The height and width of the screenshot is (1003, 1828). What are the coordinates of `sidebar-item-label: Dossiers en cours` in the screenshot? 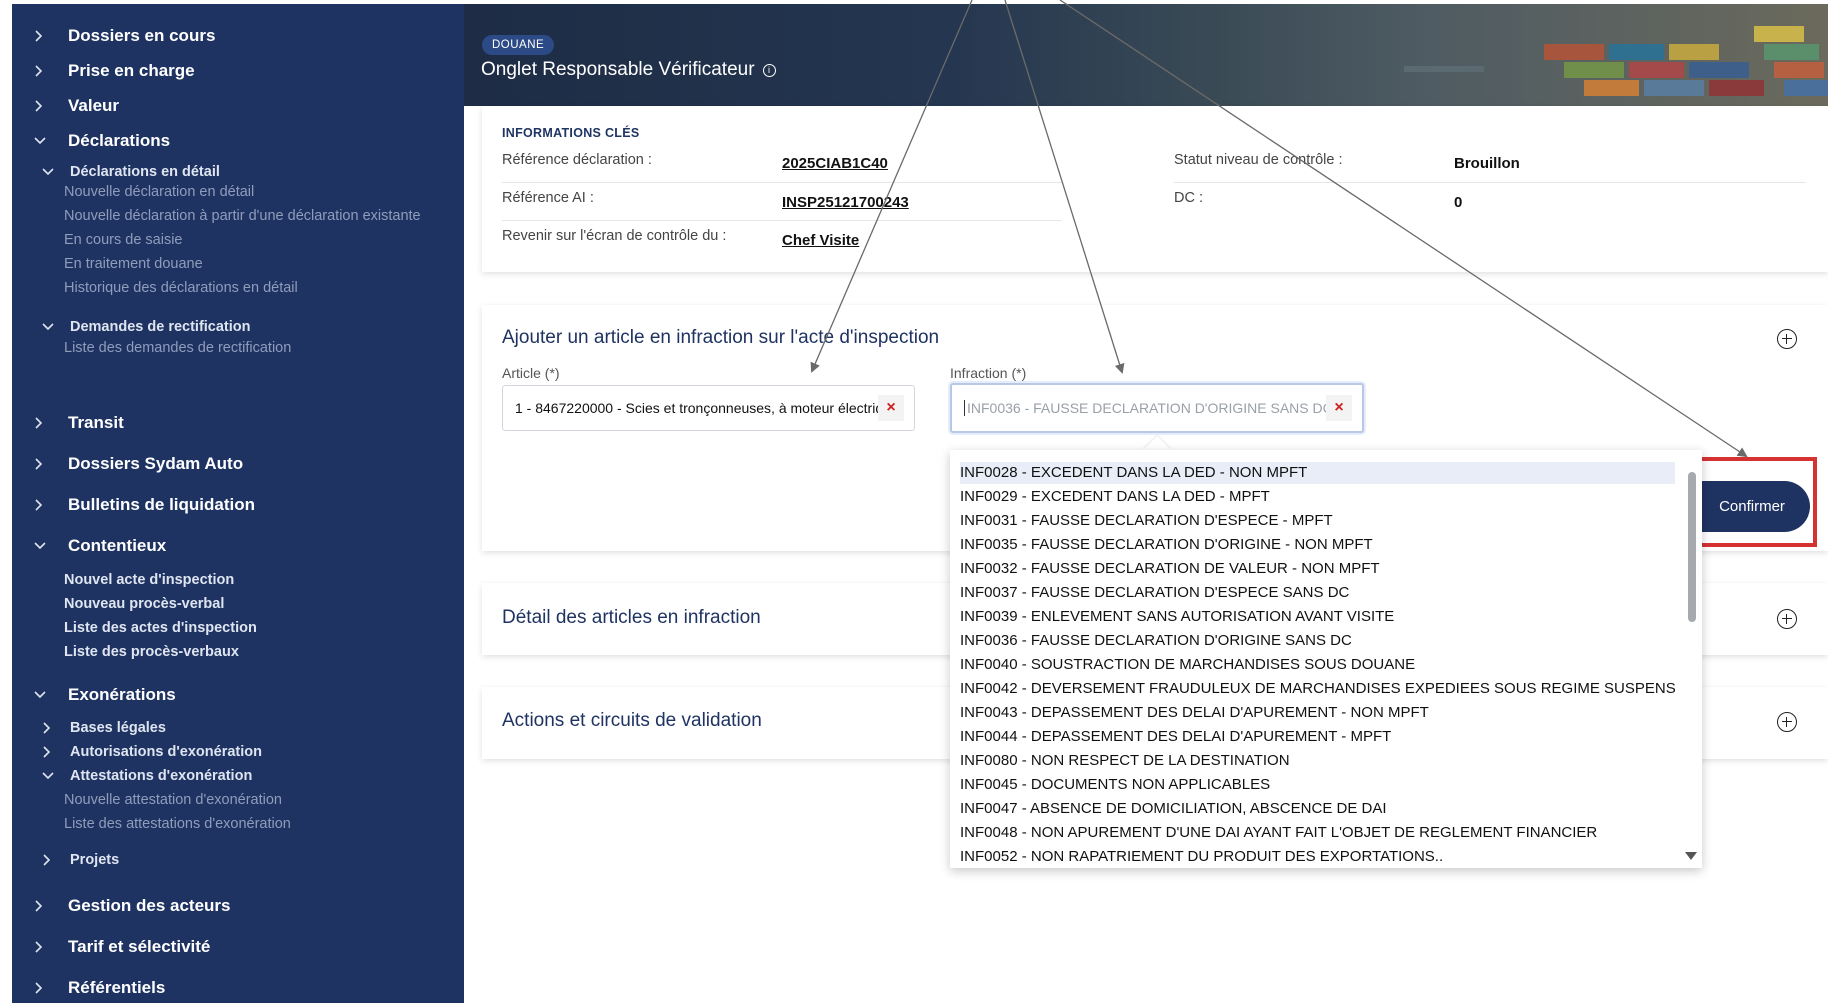 It's located at (142, 35).